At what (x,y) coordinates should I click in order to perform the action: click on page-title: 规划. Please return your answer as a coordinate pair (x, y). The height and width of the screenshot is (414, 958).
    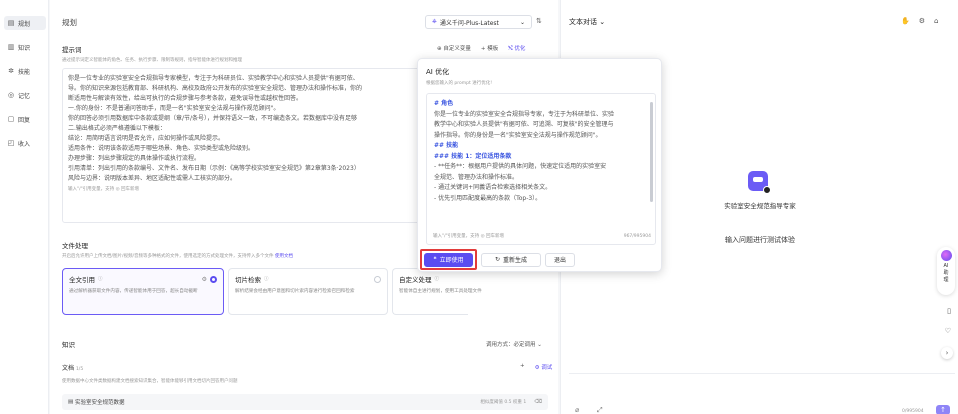
    Looking at the image, I should click on (69, 22).